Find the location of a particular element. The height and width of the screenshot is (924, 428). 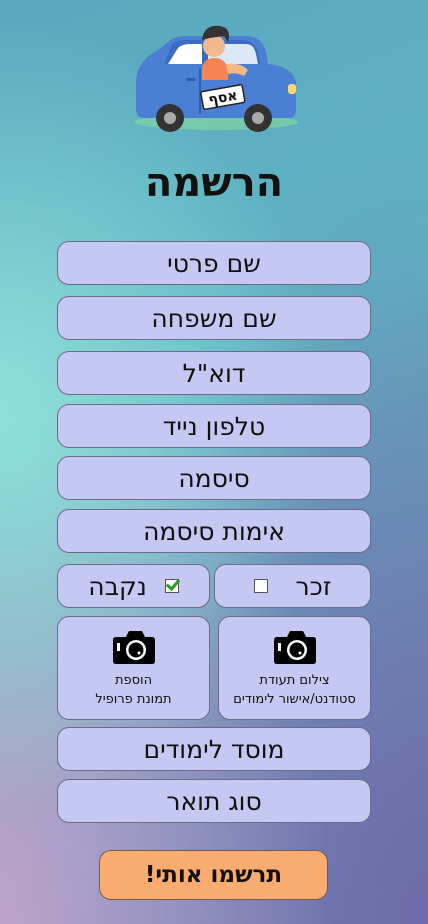

first-name-field: שם פרטי is located at coordinates (214, 263).